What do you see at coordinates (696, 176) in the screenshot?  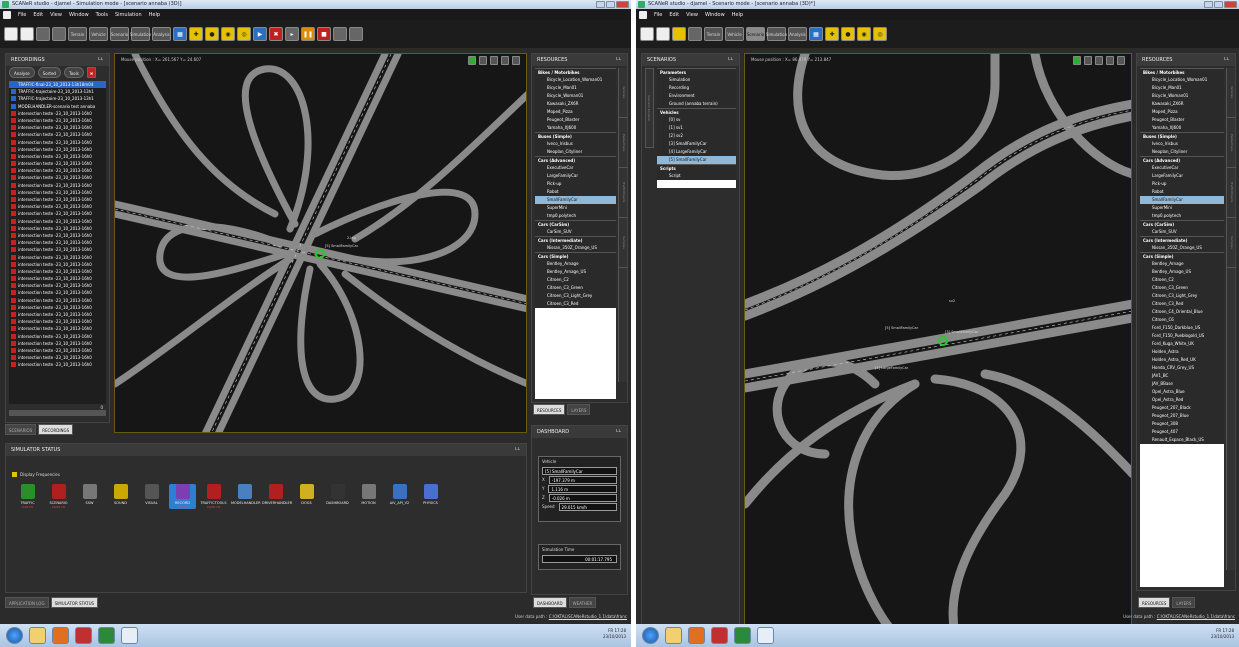 I see `scenario-tree-item: Script` at bounding box center [696, 176].